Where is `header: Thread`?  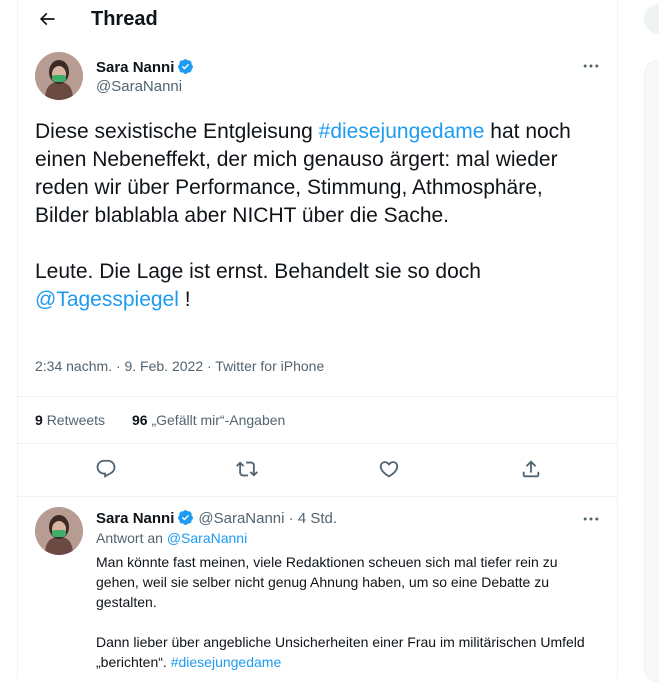
header: Thread is located at coordinates (317, 20).